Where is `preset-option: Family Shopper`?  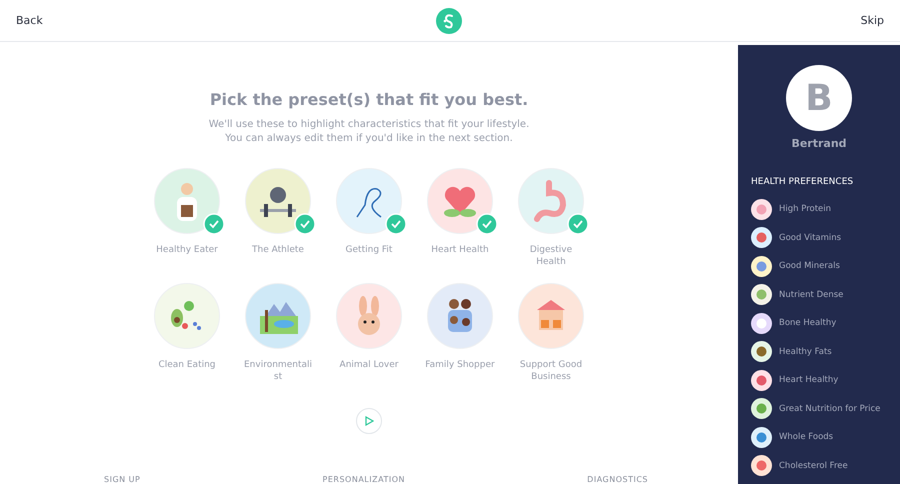
preset-option: Family Shopper is located at coordinates (460, 334).